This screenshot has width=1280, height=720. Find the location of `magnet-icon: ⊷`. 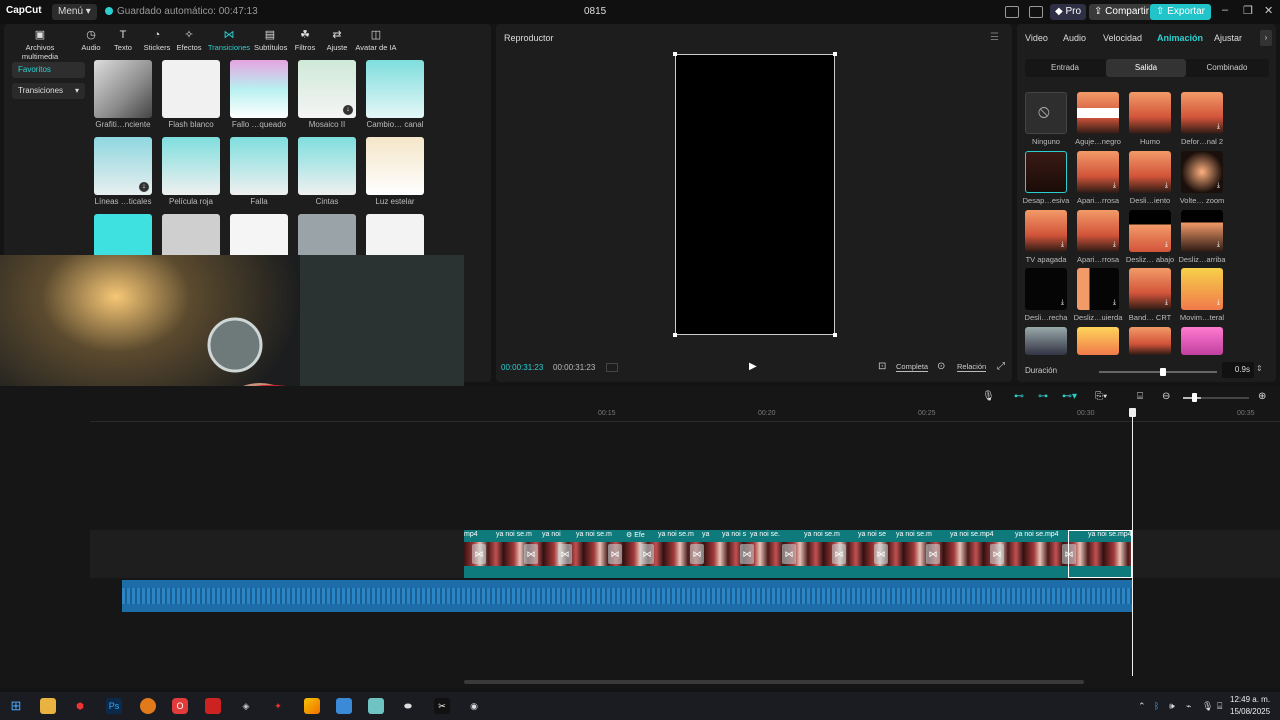

magnet-icon: ⊷ is located at coordinates (1019, 396).